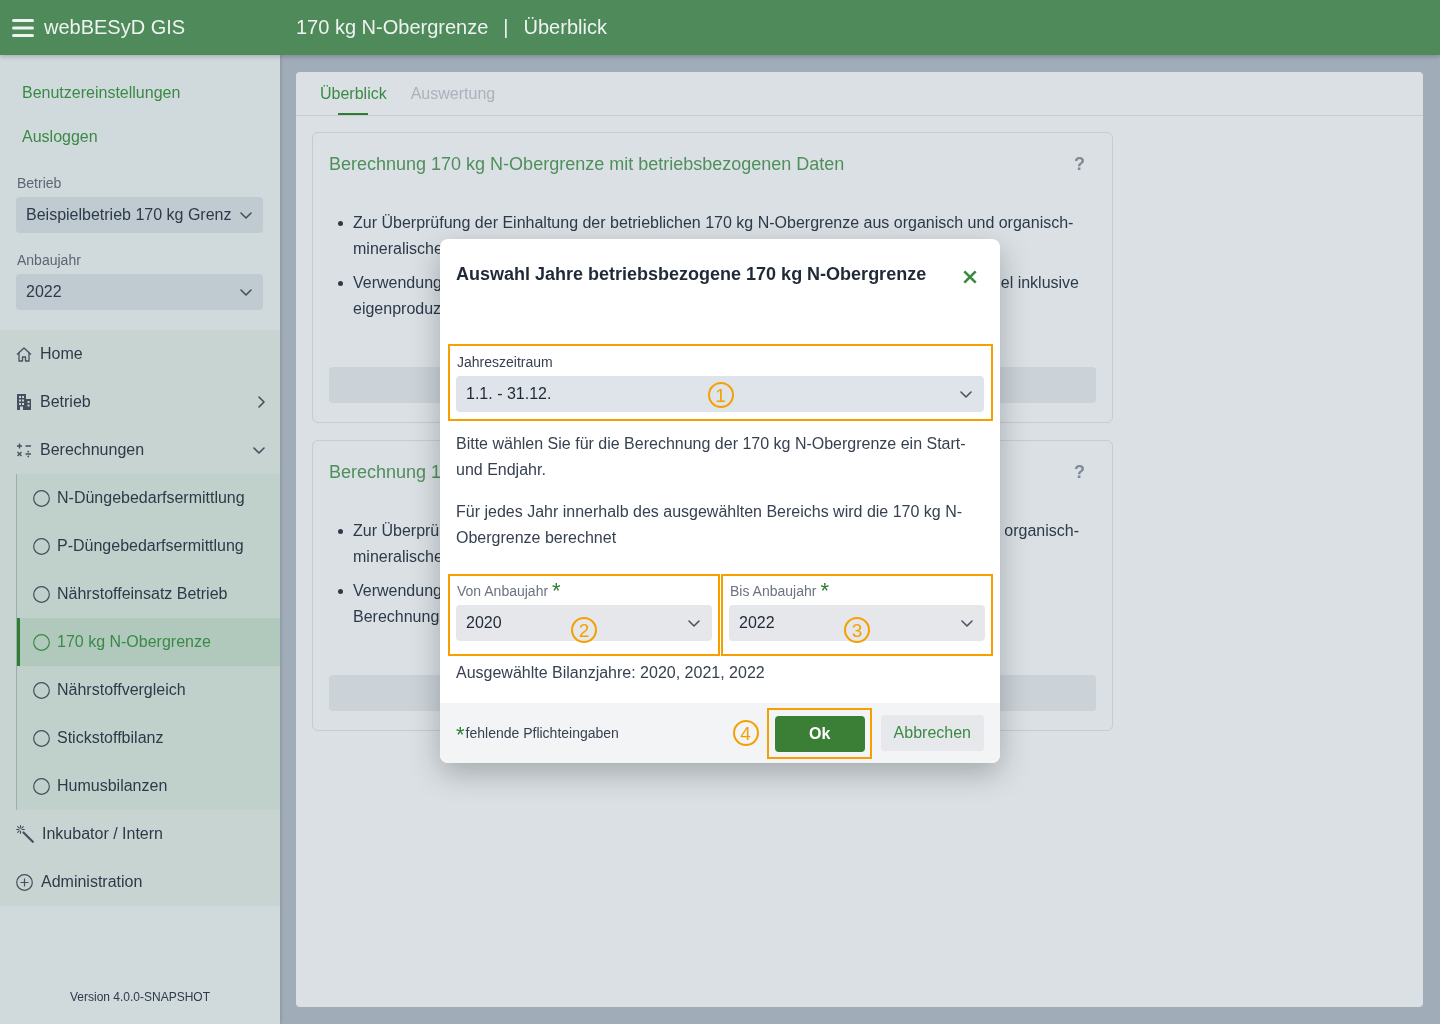 The height and width of the screenshot is (1024, 1440). I want to click on field-label: Von Anbaujahr, so click(502, 591).